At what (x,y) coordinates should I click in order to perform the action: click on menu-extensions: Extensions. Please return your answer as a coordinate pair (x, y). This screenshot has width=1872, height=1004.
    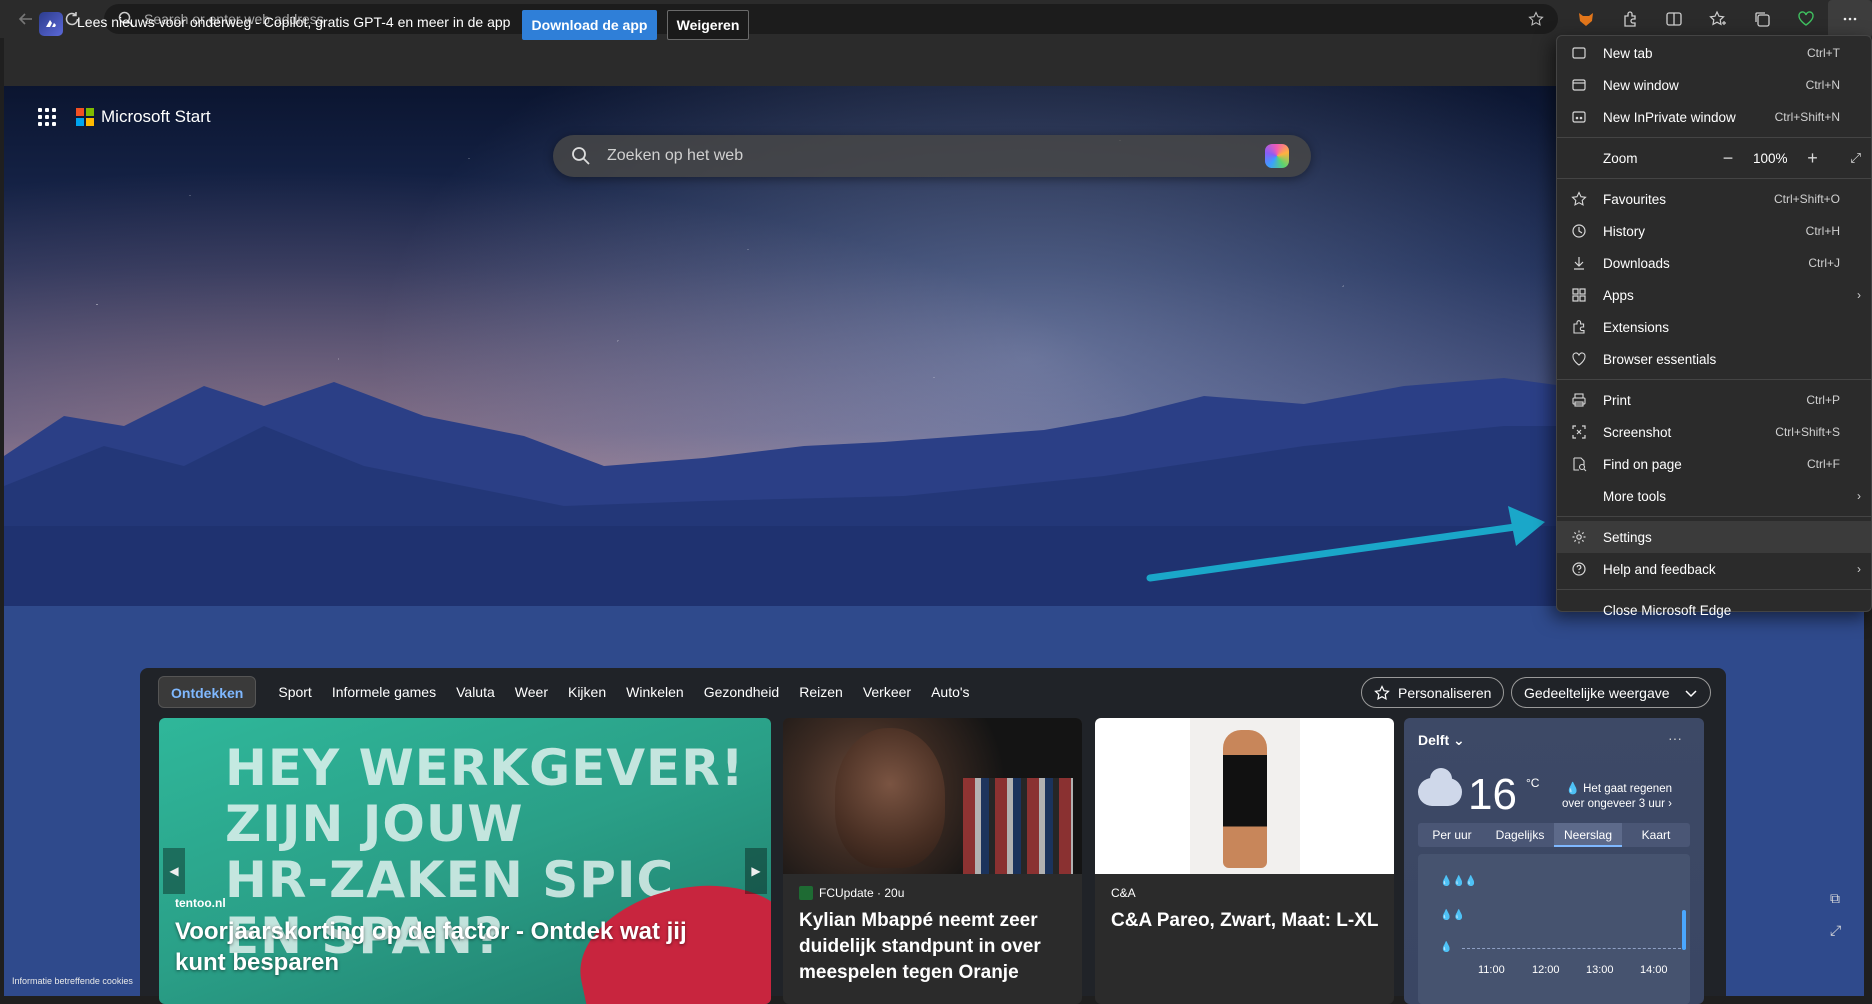
    Looking at the image, I should click on (1714, 327).